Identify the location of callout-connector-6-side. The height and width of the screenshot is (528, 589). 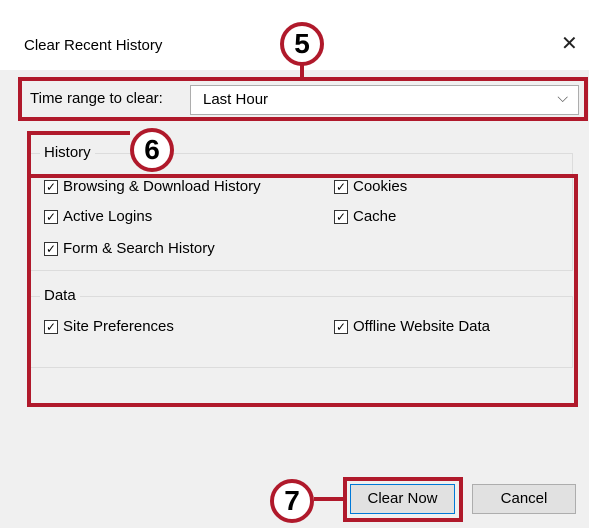
(29, 154).